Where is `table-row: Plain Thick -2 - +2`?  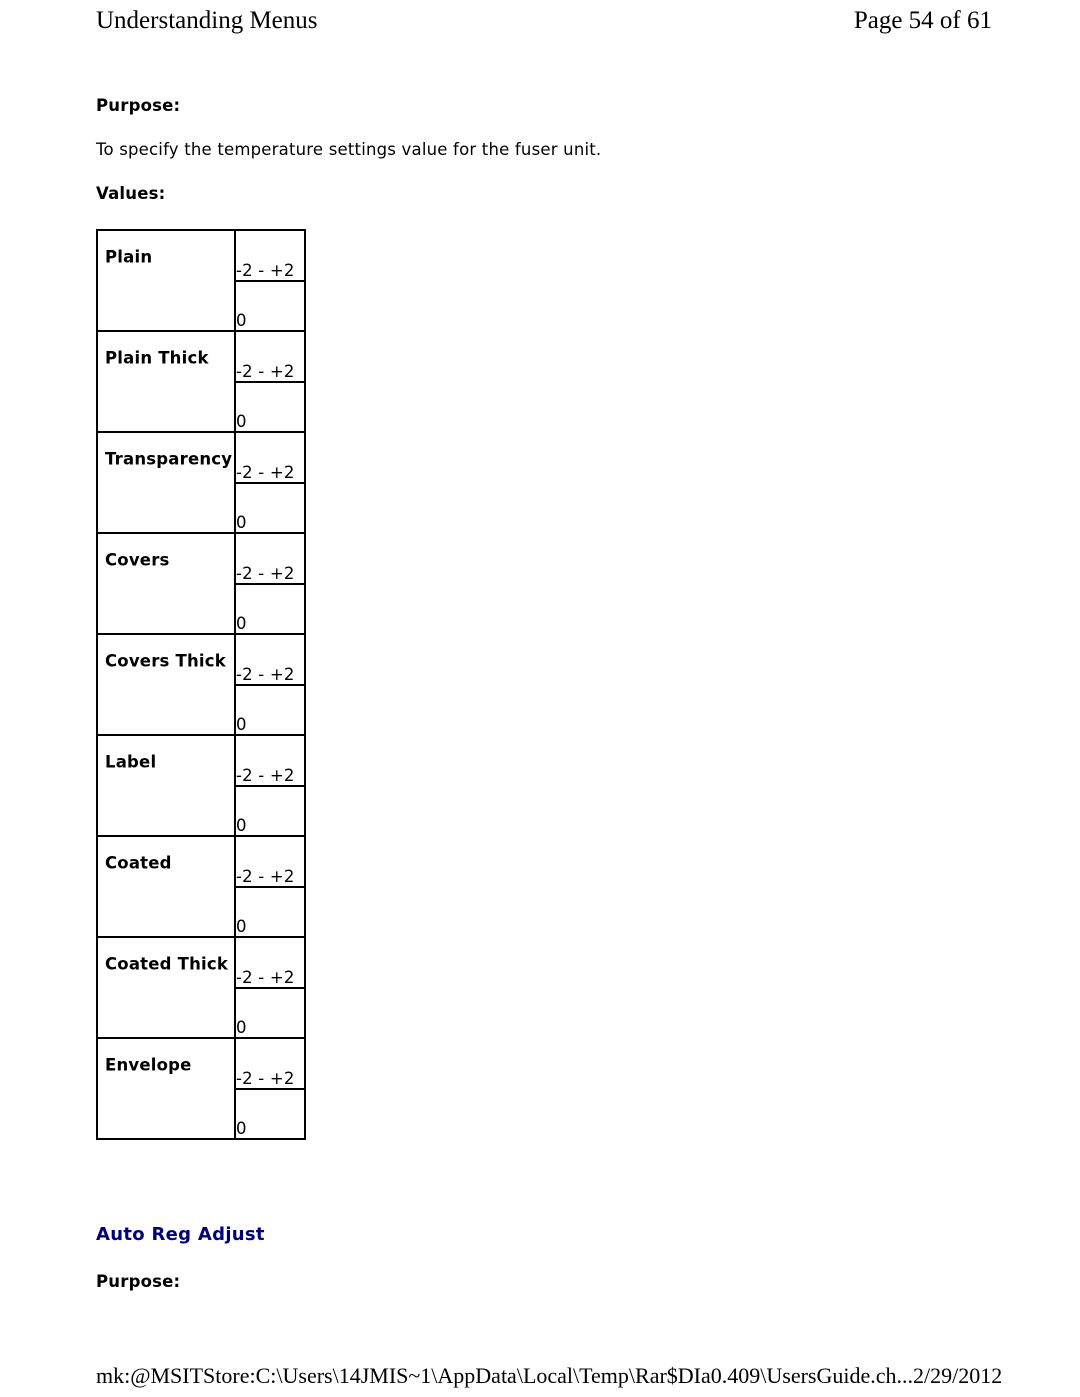
table-row: Plain Thick -2 - +2 is located at coordinates (201, 381).